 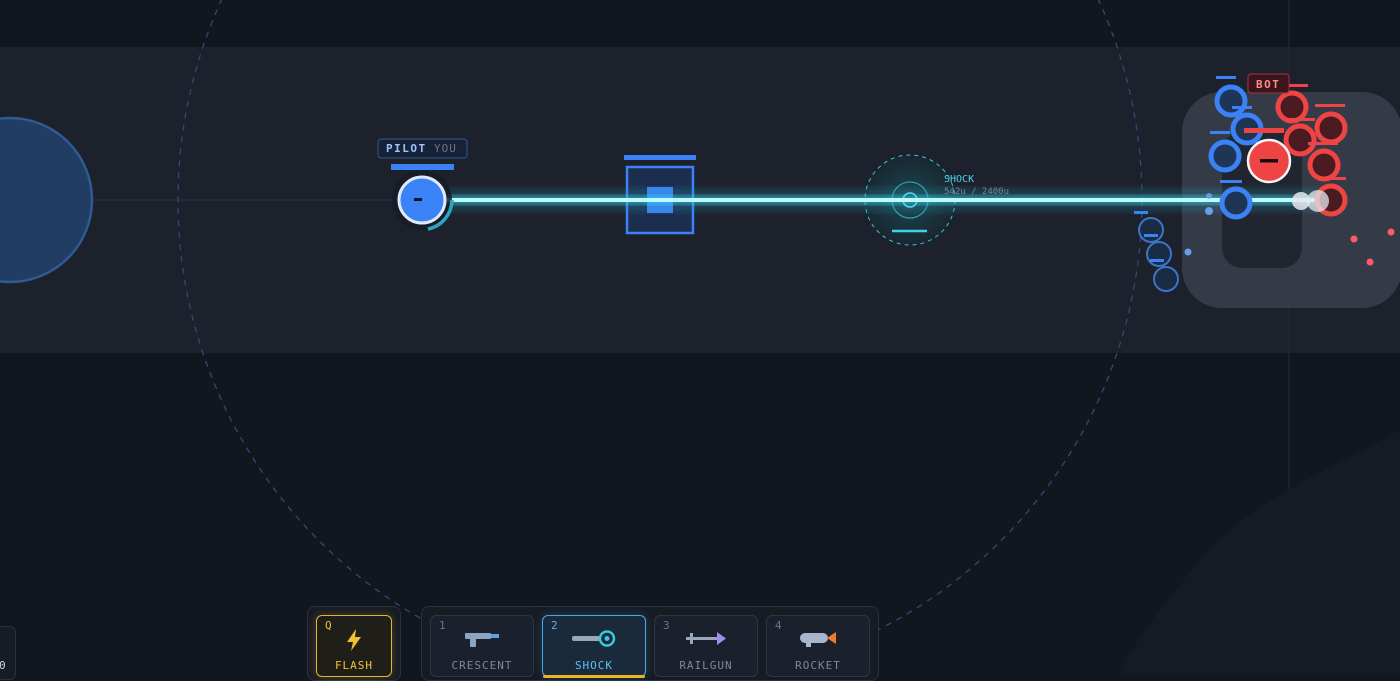 I want to click on weapon-key: 3, so click(x=666, y=625).